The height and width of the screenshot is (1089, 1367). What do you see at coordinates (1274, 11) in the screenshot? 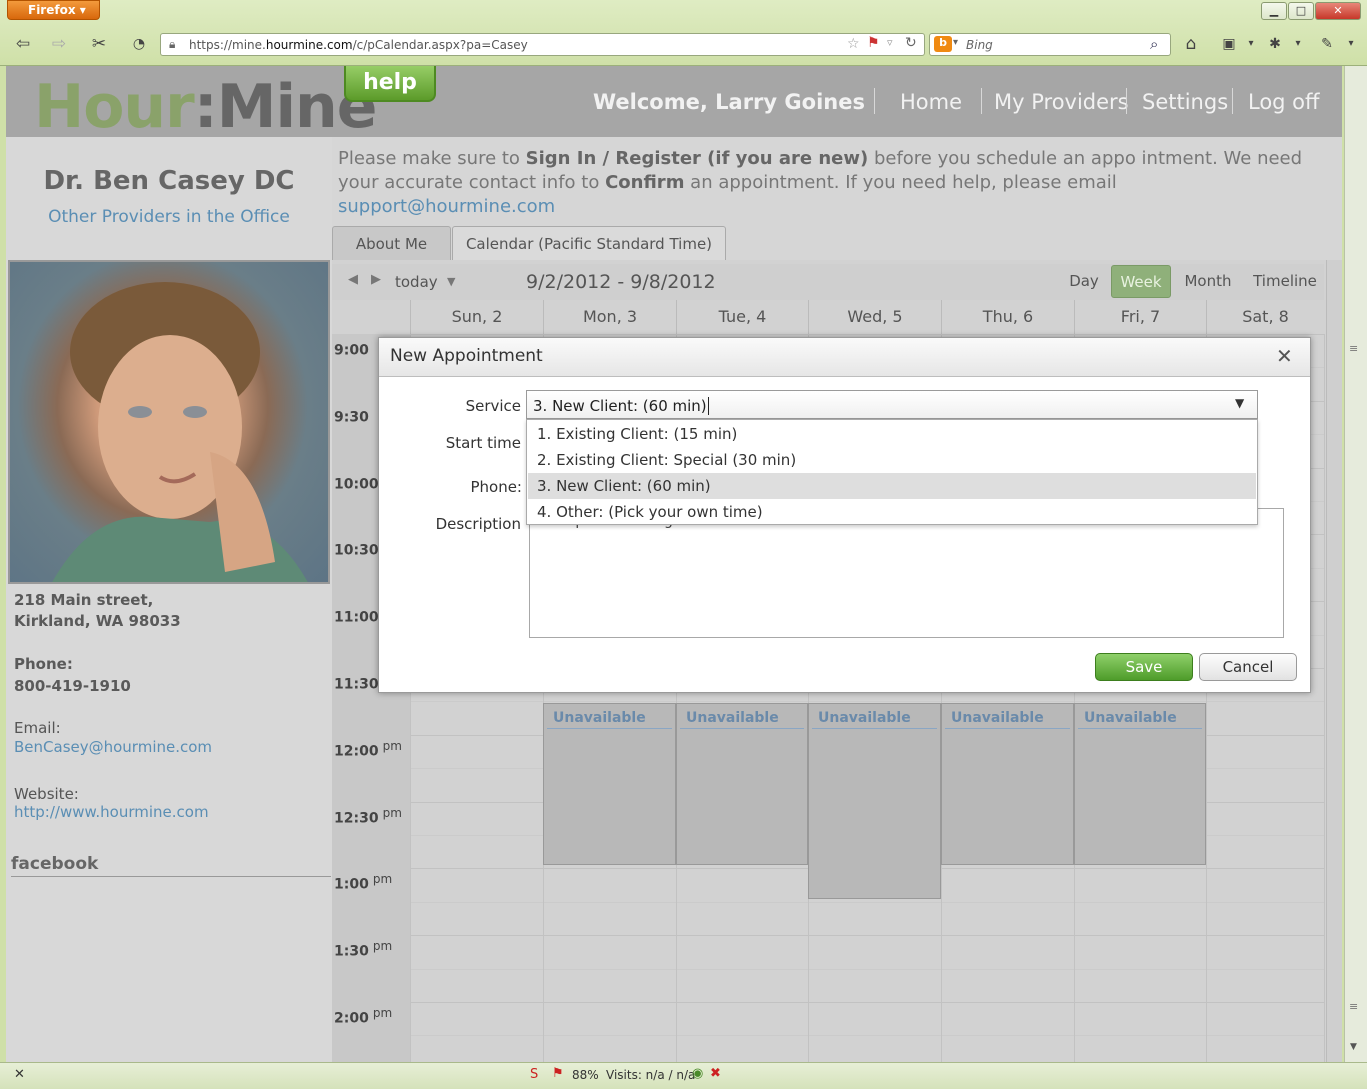
I see `minimize-button: ▁` at bounding box center [1274, 11].